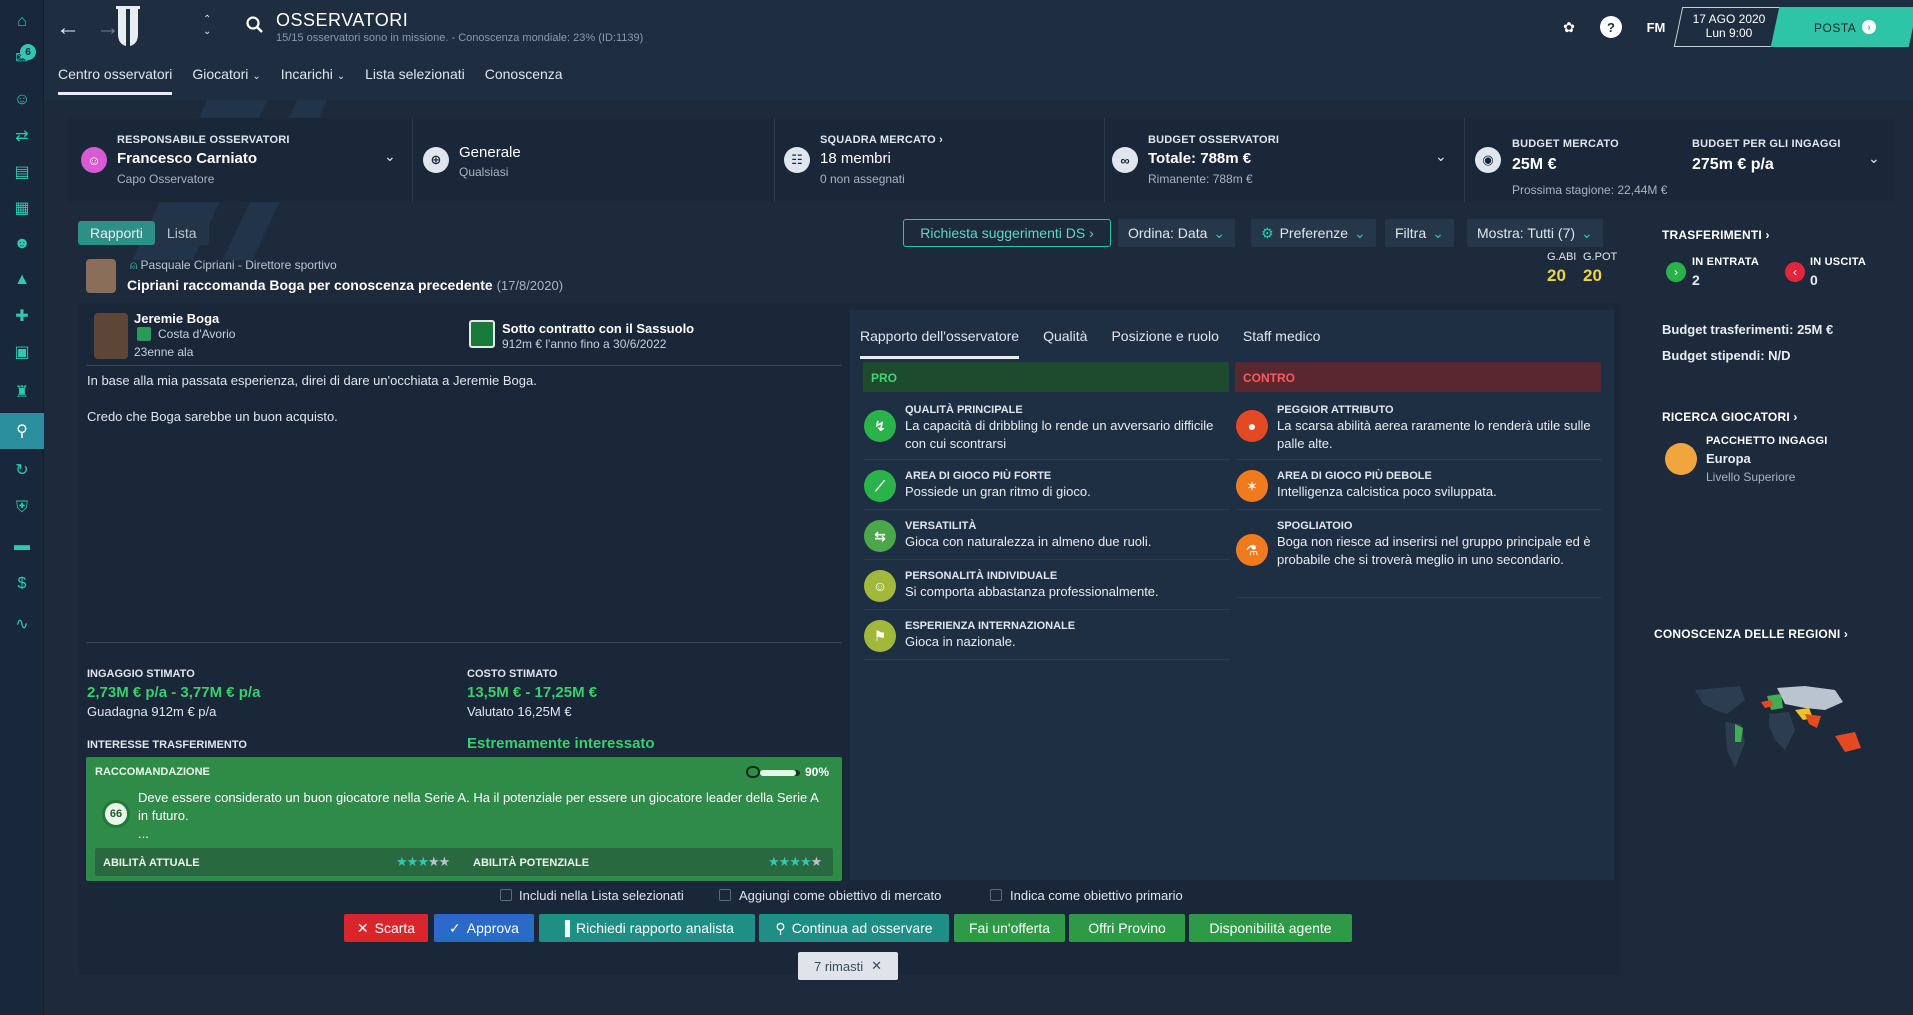 Image resolution: width=1913 pixels, height=1015 pixels. Describe the element at coordinates (22, 316) in the screenshot. I see `medical-icon: ✚` at that location.